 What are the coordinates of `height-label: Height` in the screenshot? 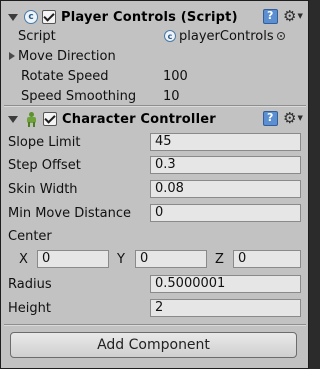 It's located at (29, 308).